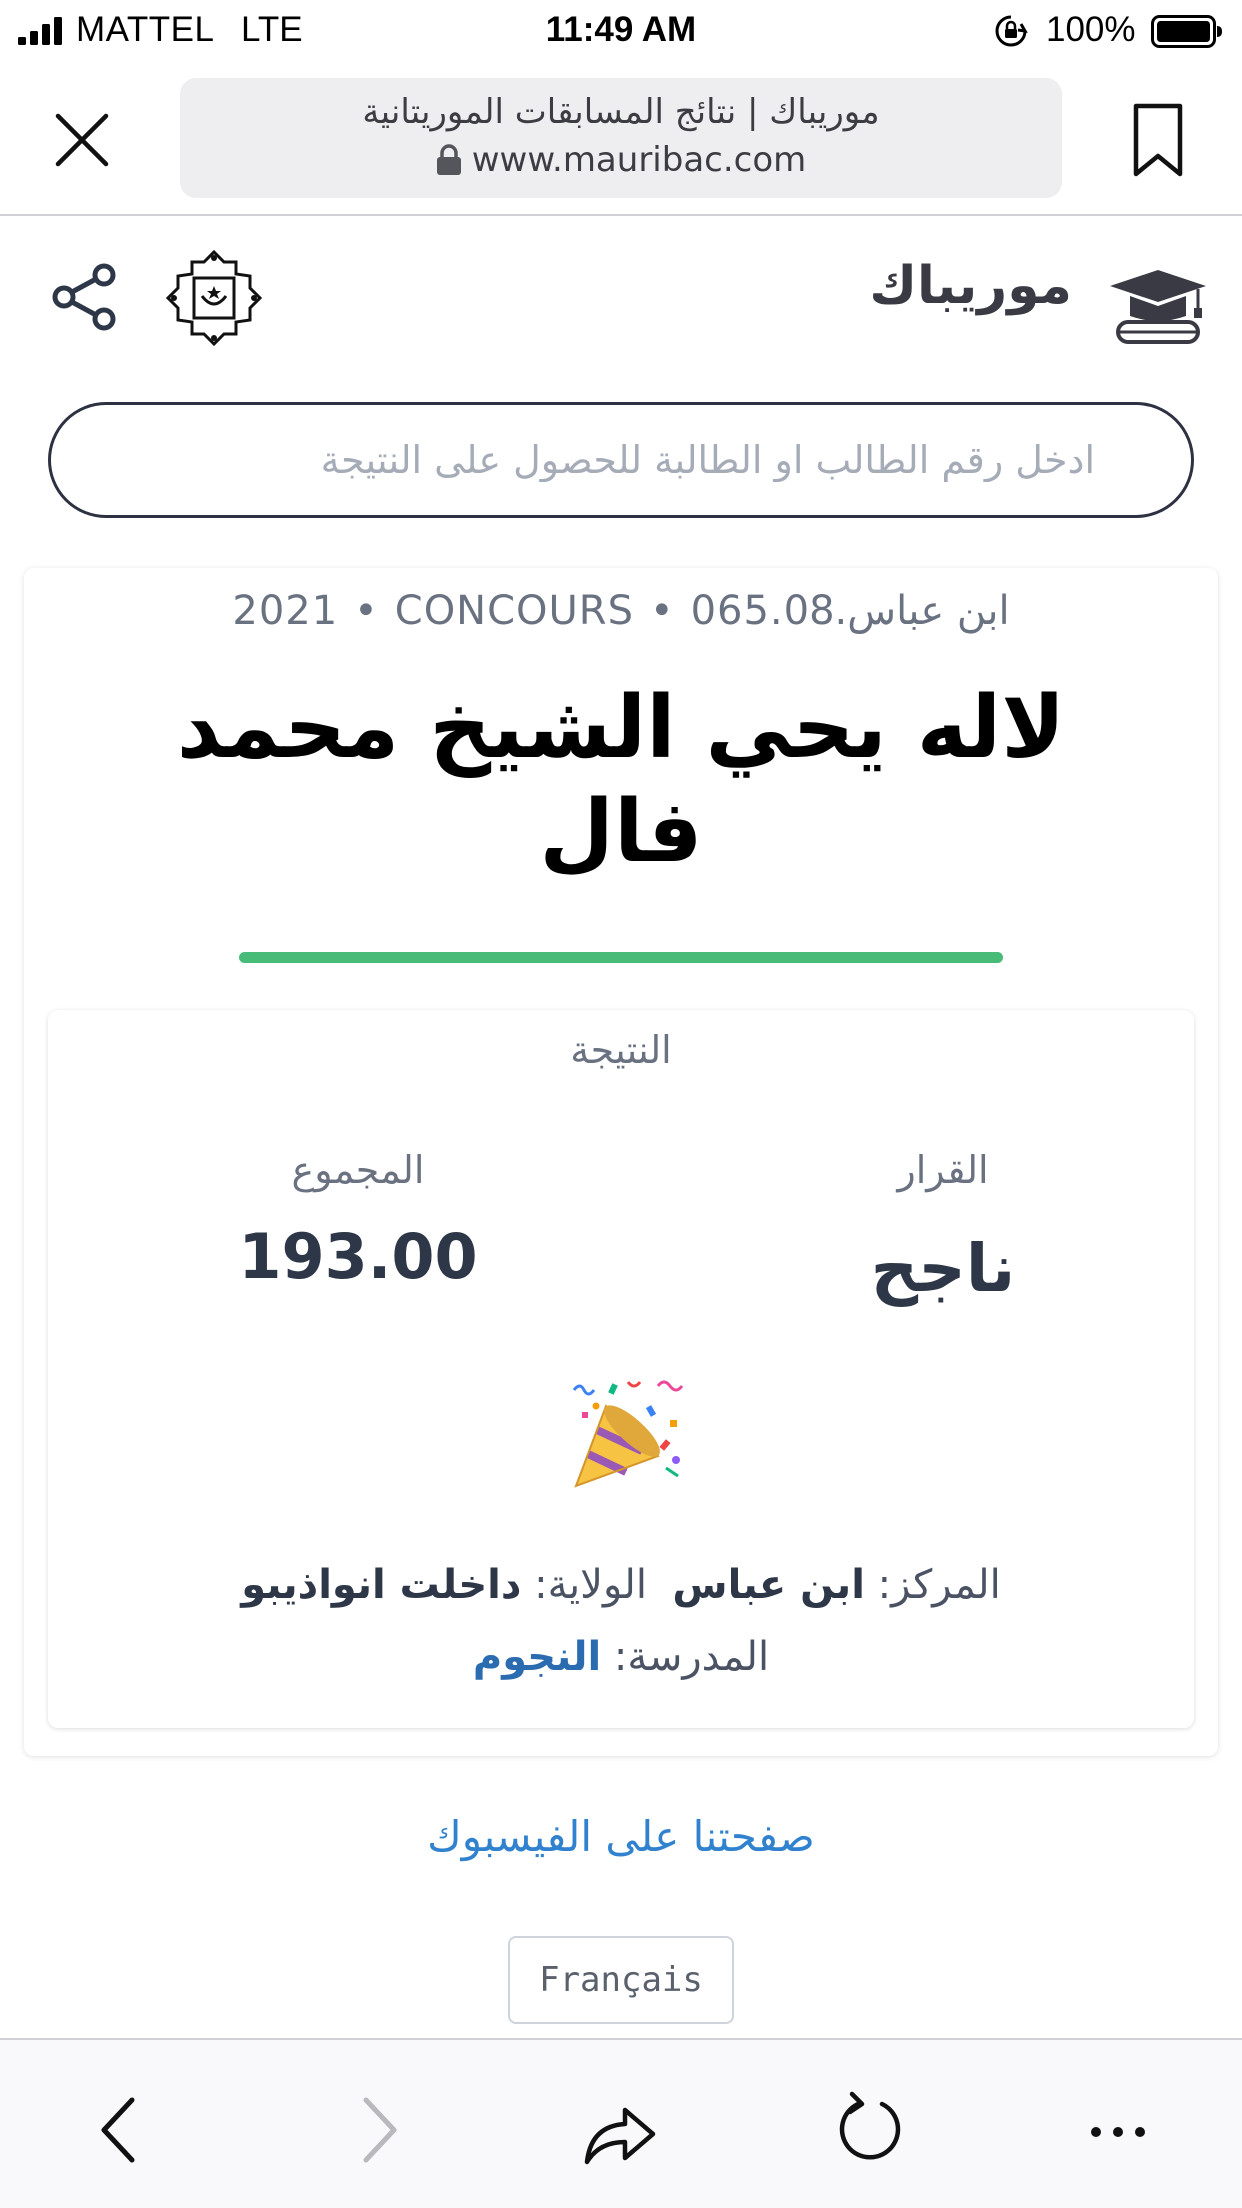  Describe the element at coordinates (621, 460) in the screenshot. I see `student-number-search-input` at that location.